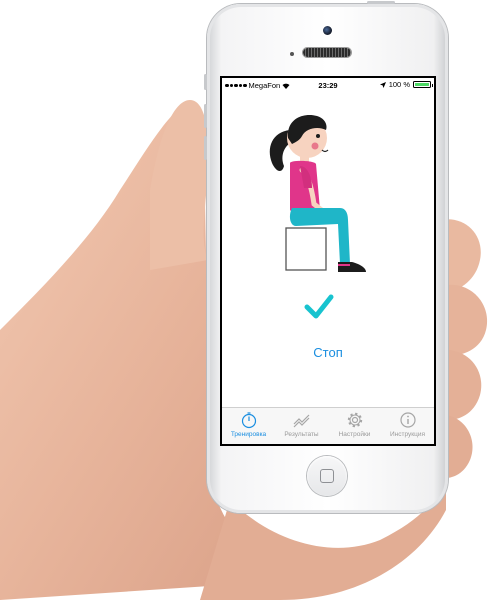 This screenshot has width=499, height=600. Describe the element at coordinates (317, 193) in the screenshot. I see `sitting-woman-illustration` at that location.